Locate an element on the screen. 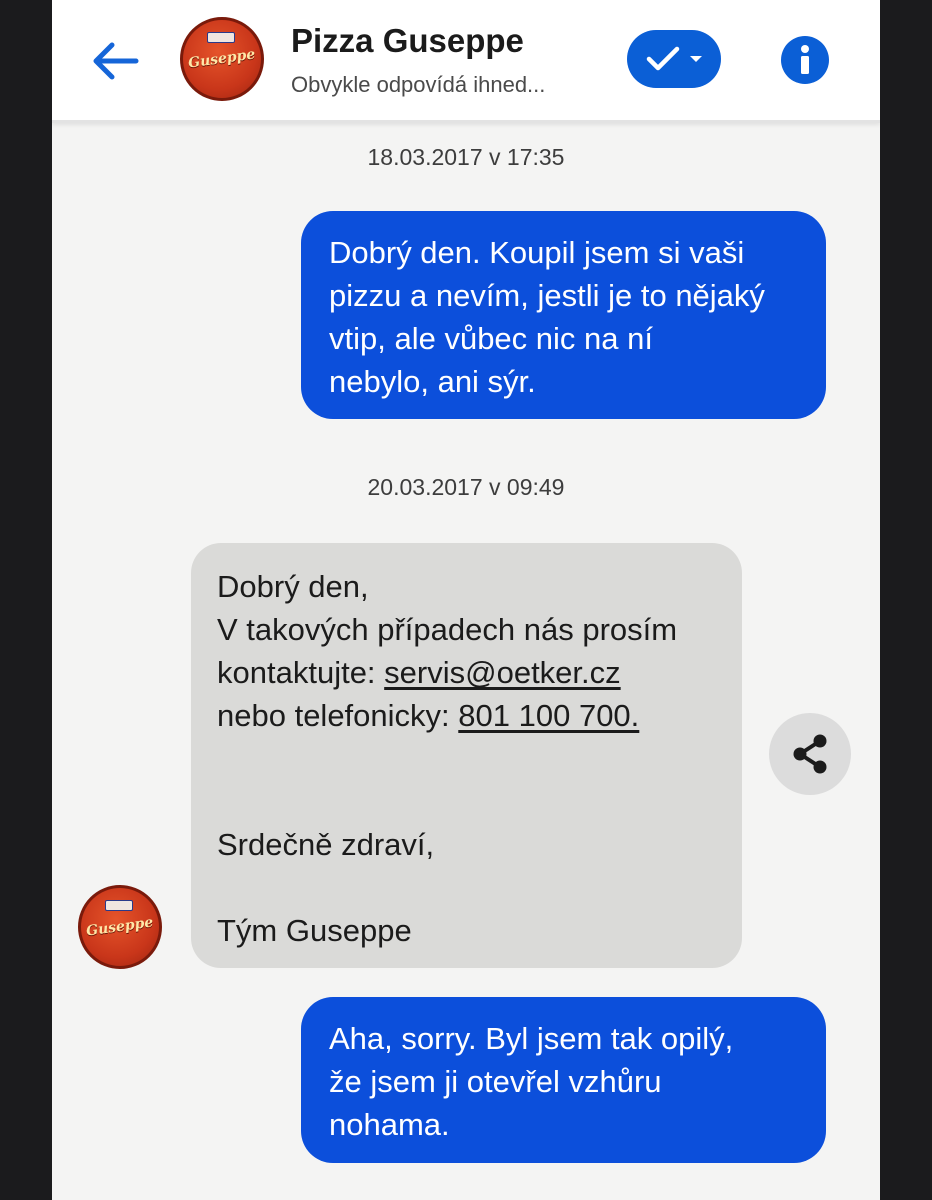  message-line: Aha, sorry. Byl jsem tak opilý, is located at coordinates (531, 1038).